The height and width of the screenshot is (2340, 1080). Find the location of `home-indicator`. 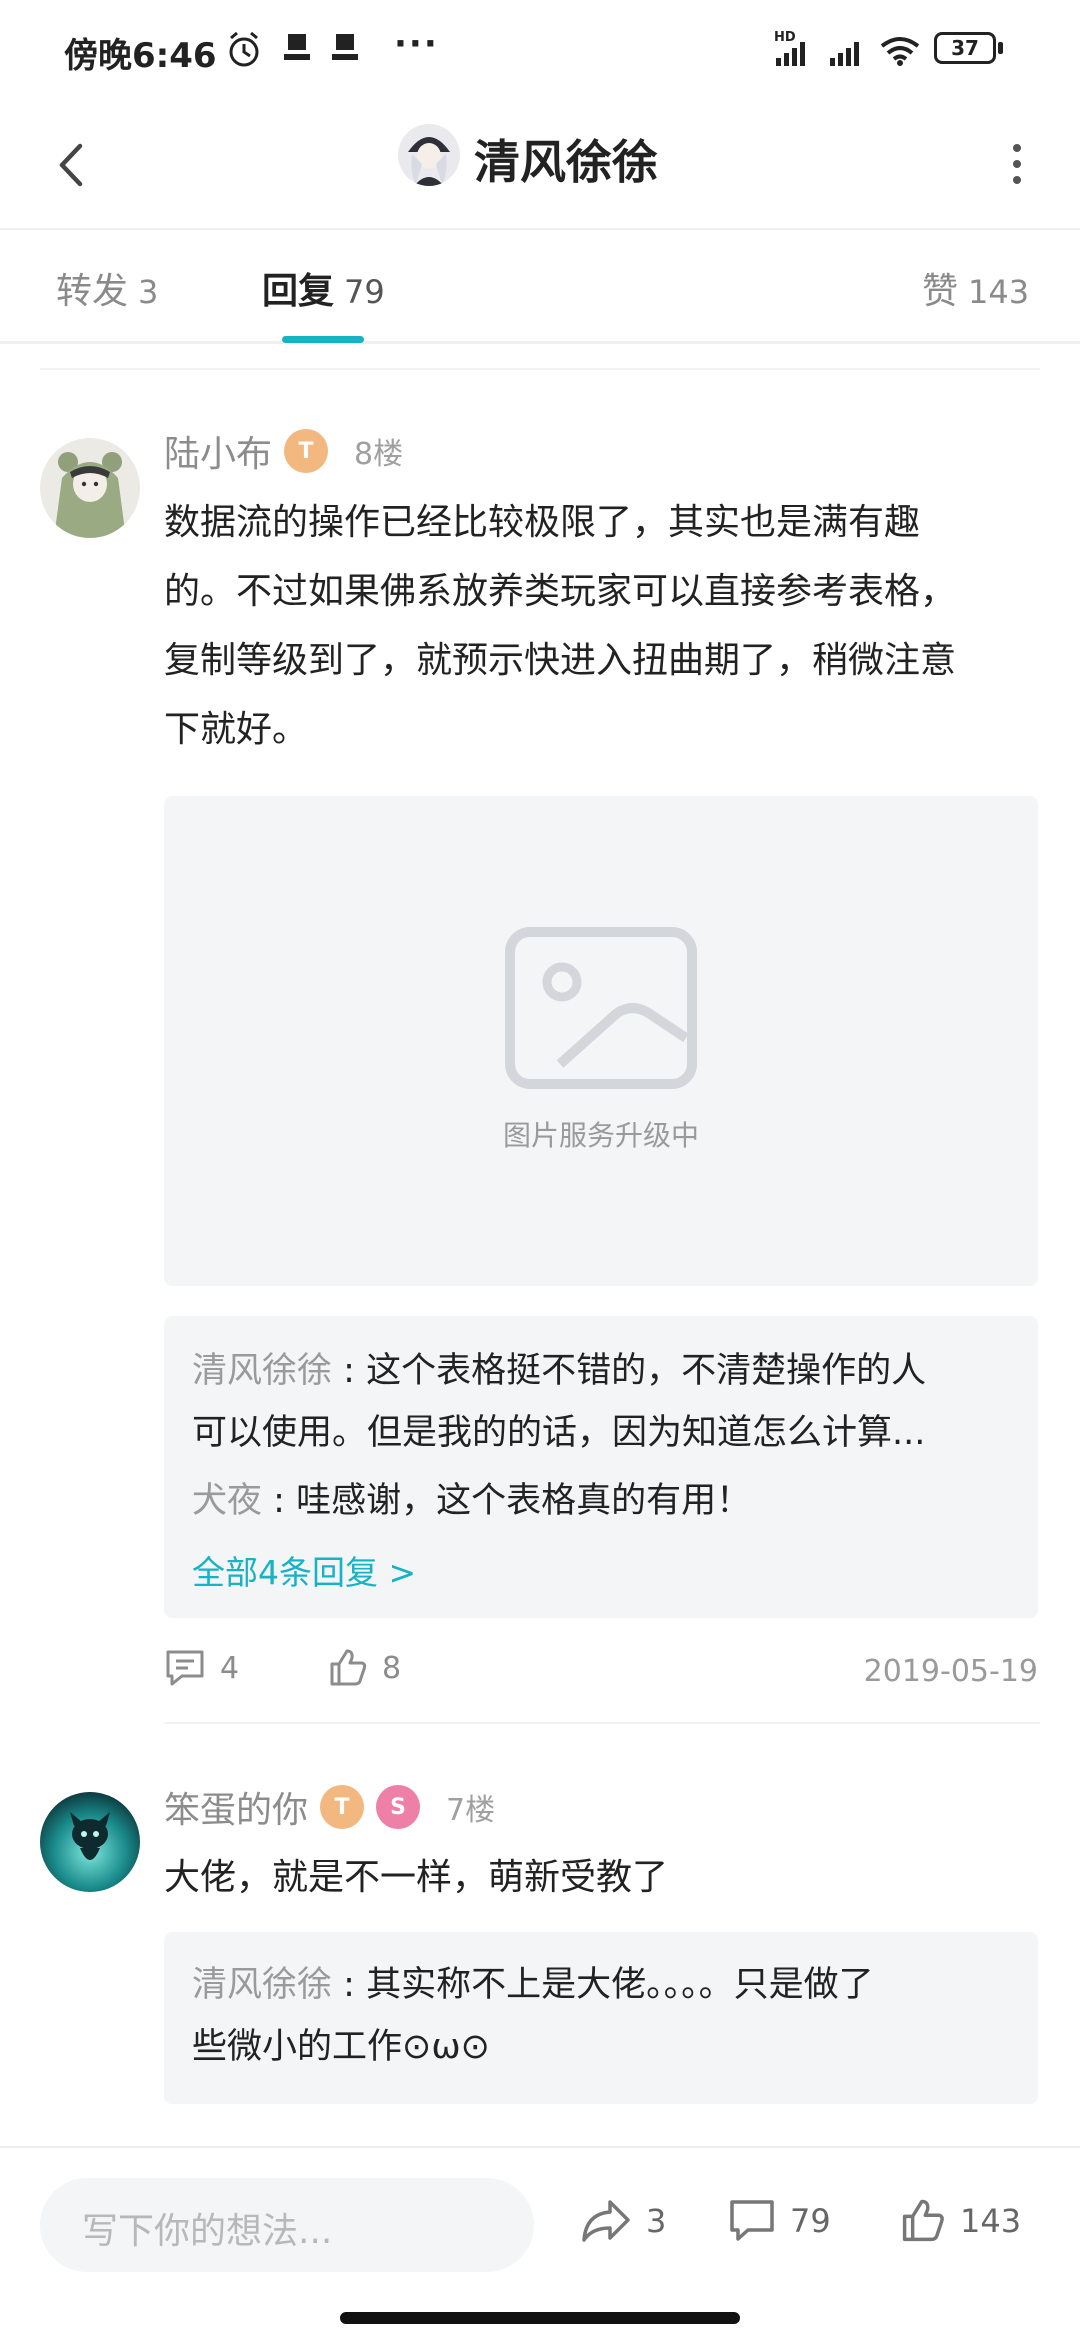

home-indicator is located at coordinates (540, 2318).